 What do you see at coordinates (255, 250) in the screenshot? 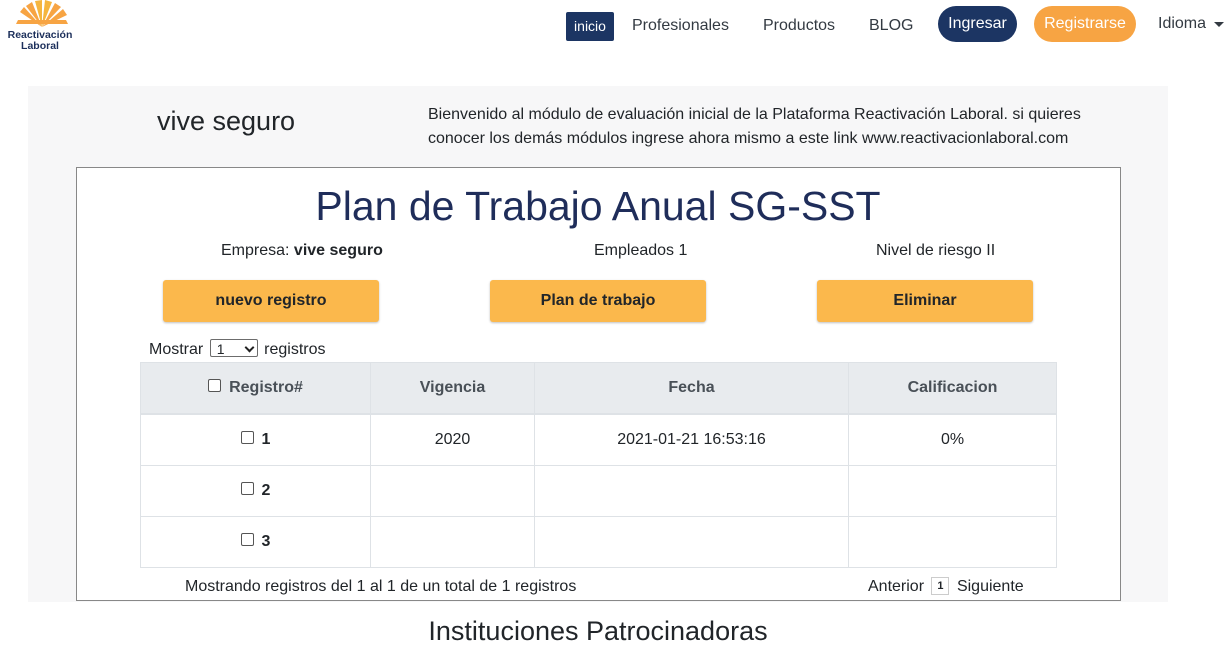
I see `empresa-label: Empresa:` at bounding box center [255, 250].